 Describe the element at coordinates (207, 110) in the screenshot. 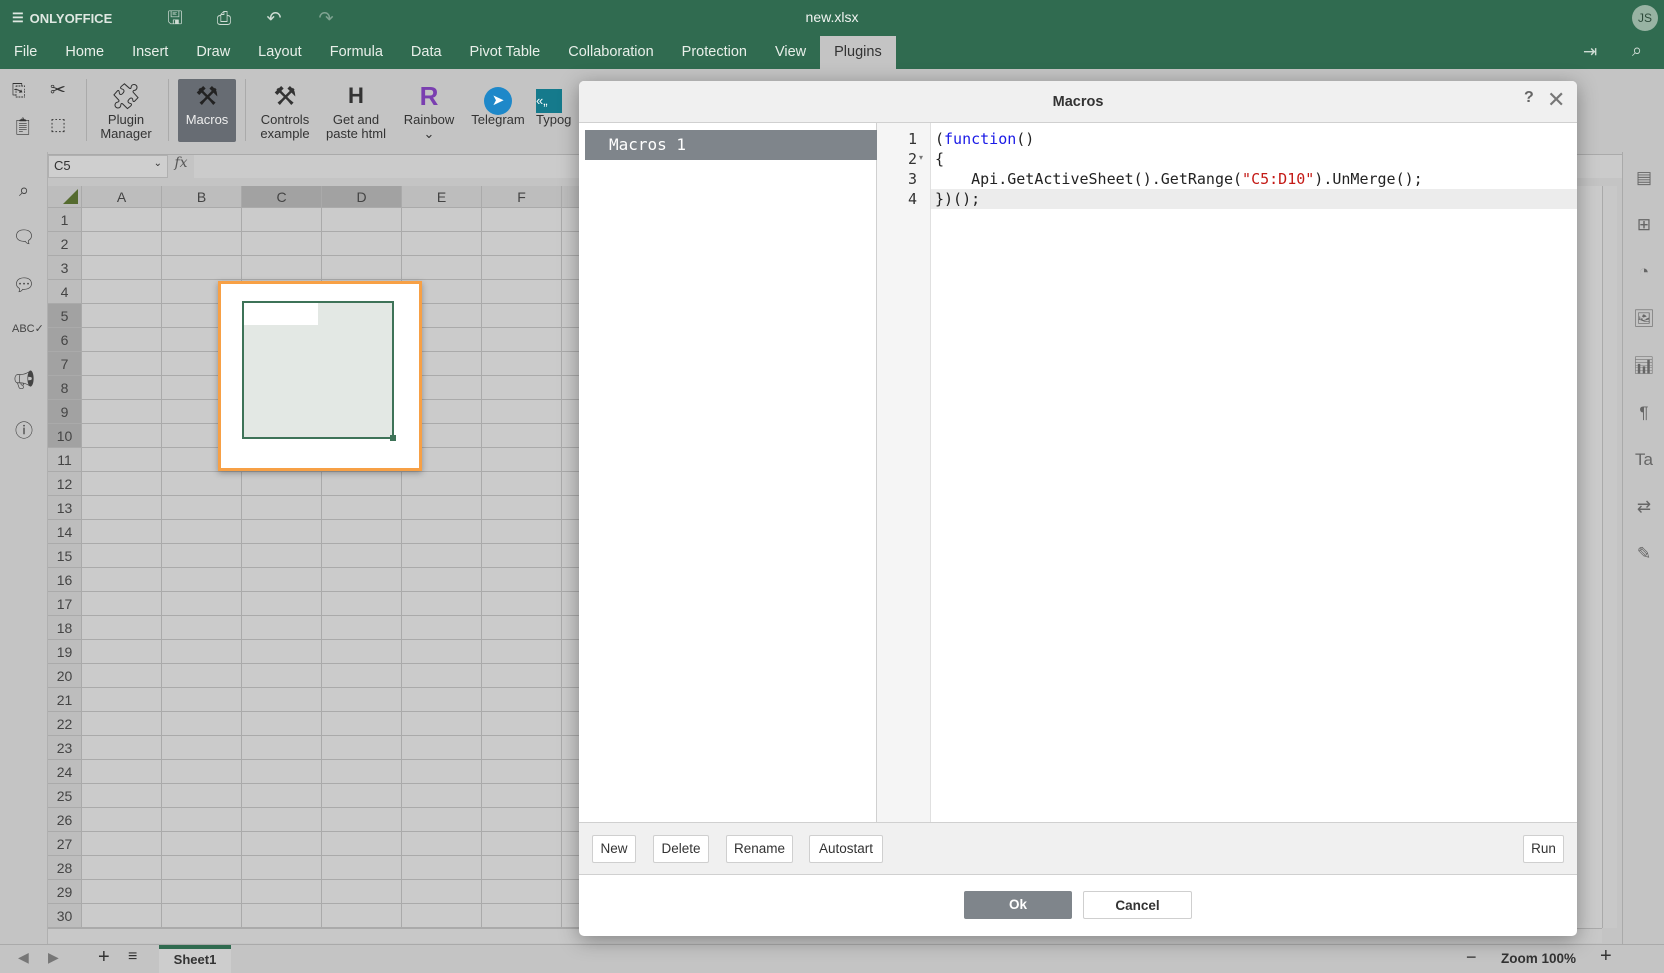

I see `macros-button: ⚒ Macros` at that location.